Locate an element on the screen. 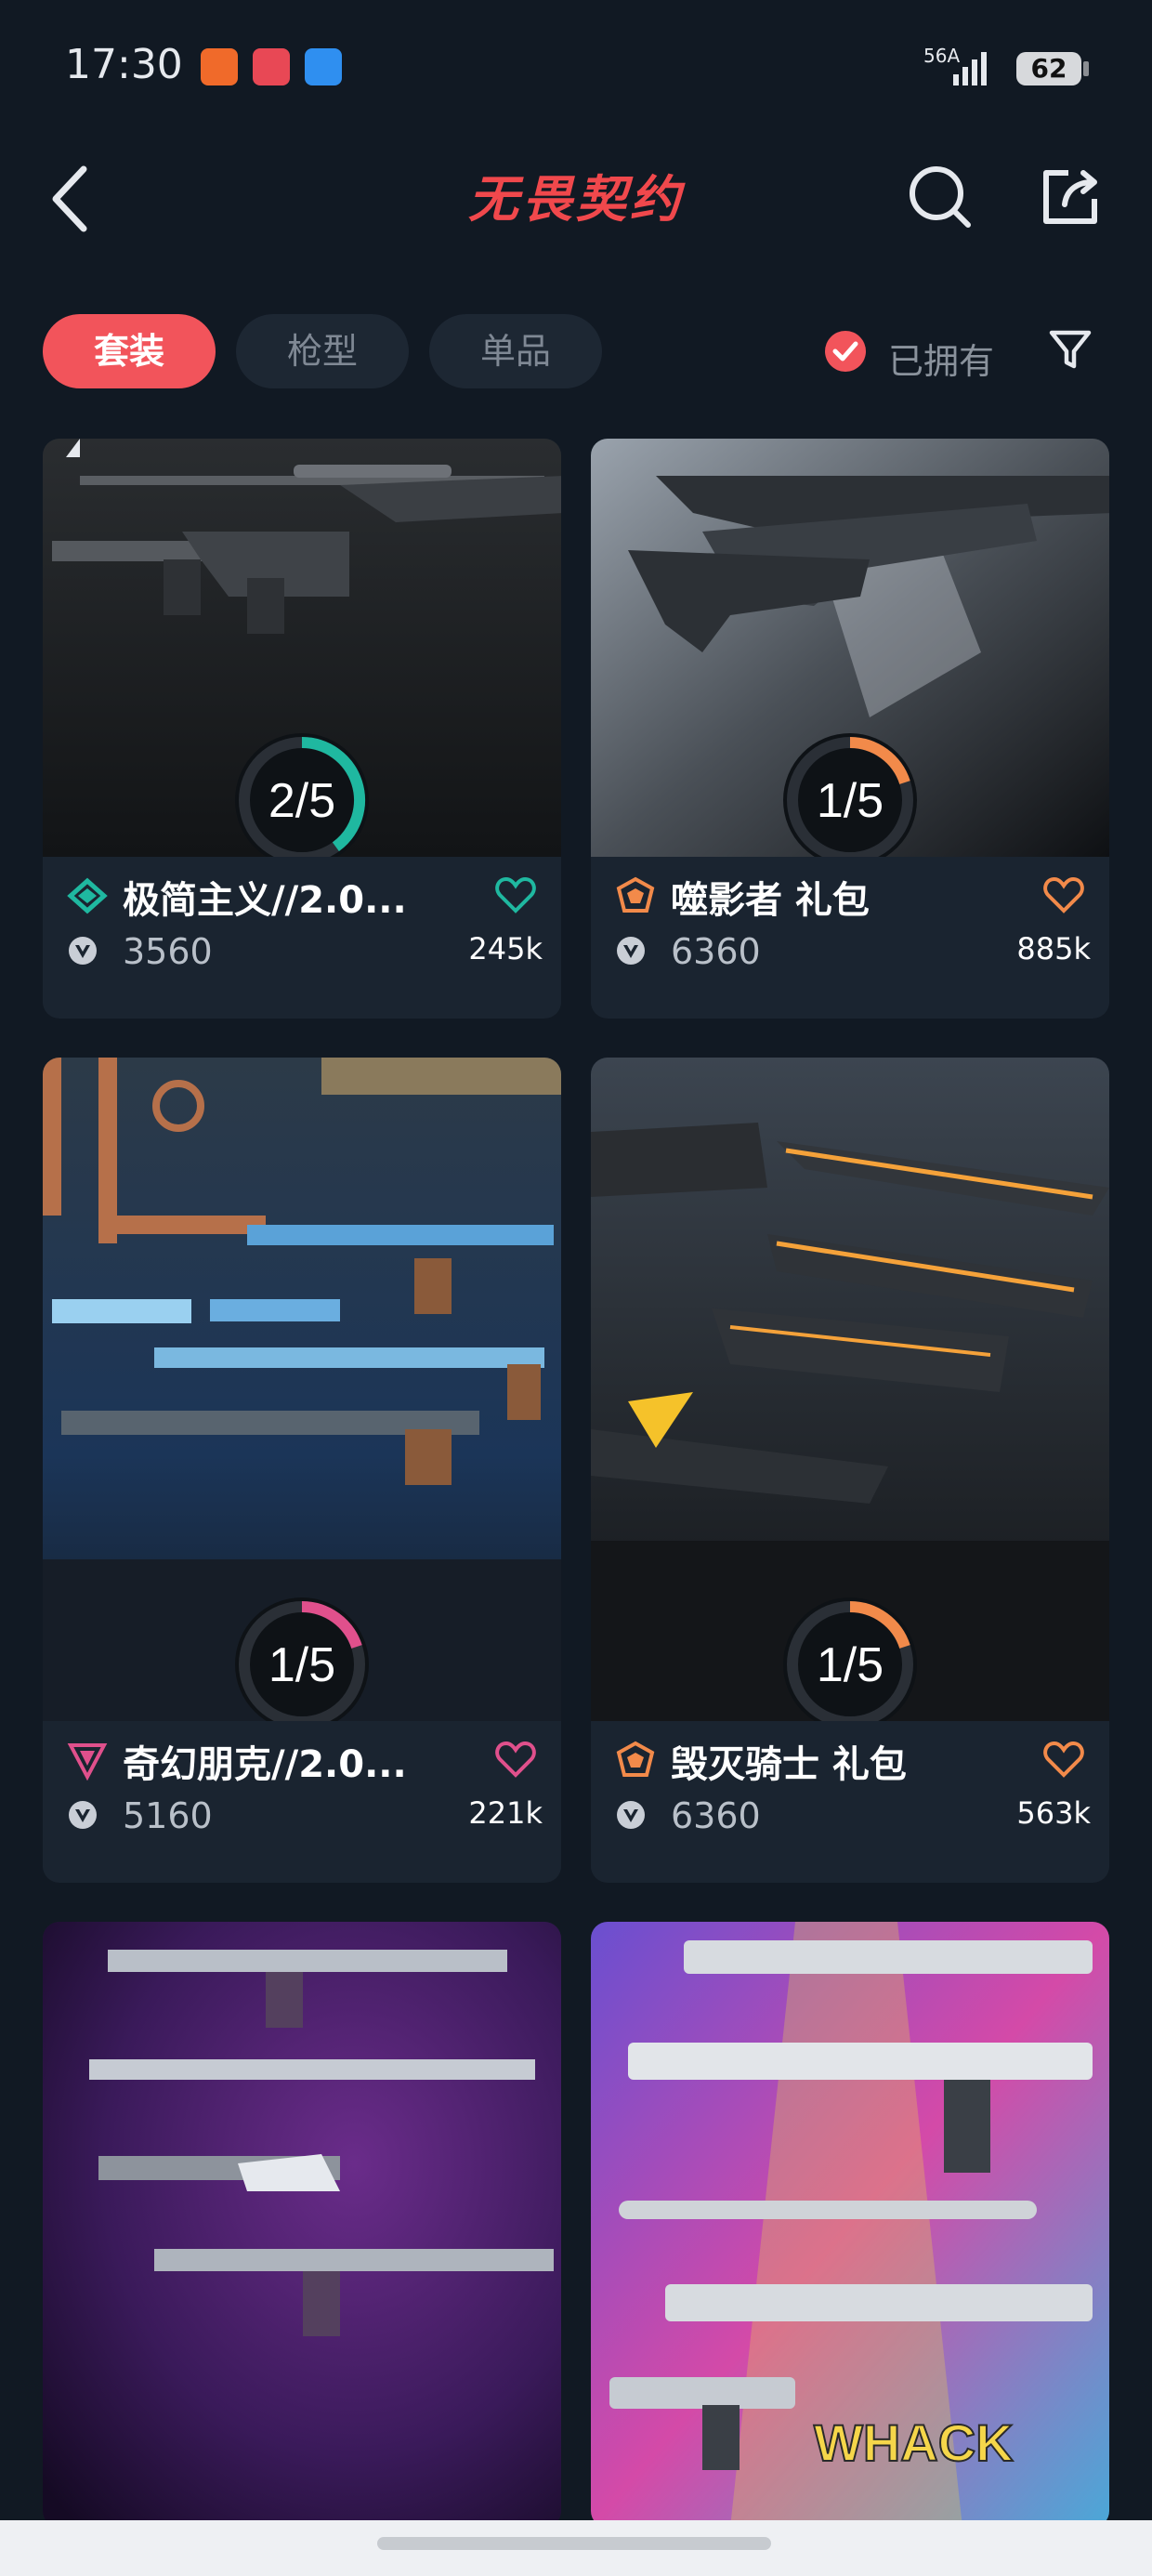  bundle-card: 2/5 极简主义//2.0... 3560 245k is located at coordinates (302, 729).